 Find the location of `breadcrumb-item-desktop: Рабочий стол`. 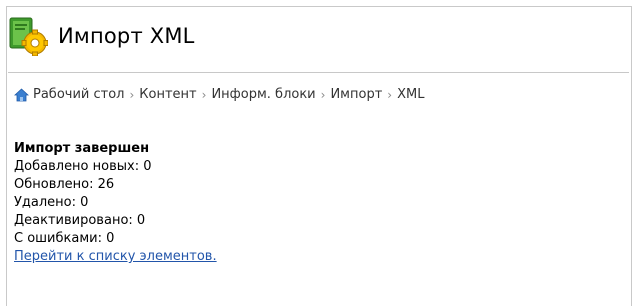

breadcrumb-item-desktop: Рабочий стол is located at coordinates (78, 94).